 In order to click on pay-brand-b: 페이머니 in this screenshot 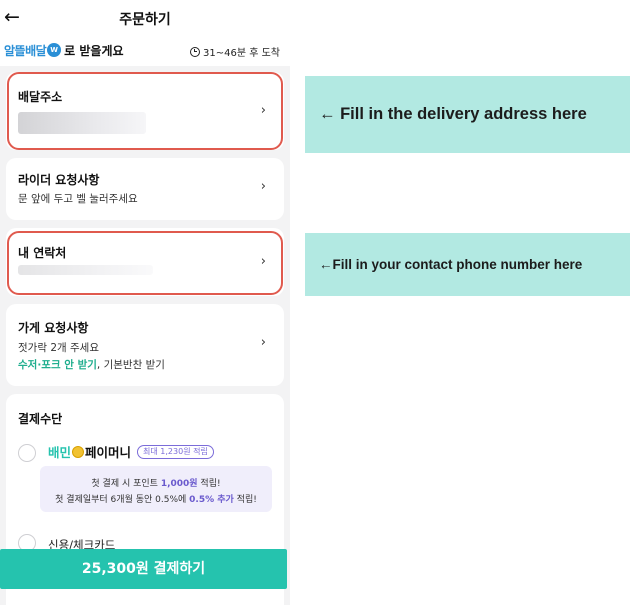, I will do `click(108, 452)`.